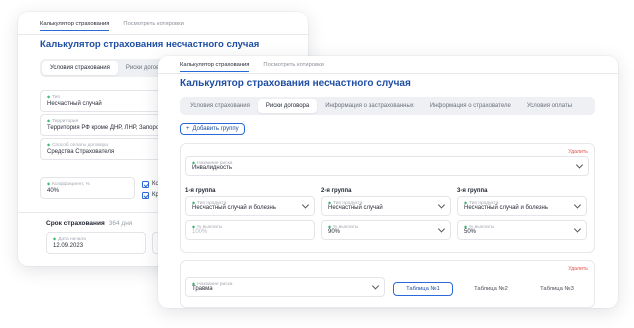  I want to click on group-2-heading: 2-я группа, so click(336, 191).